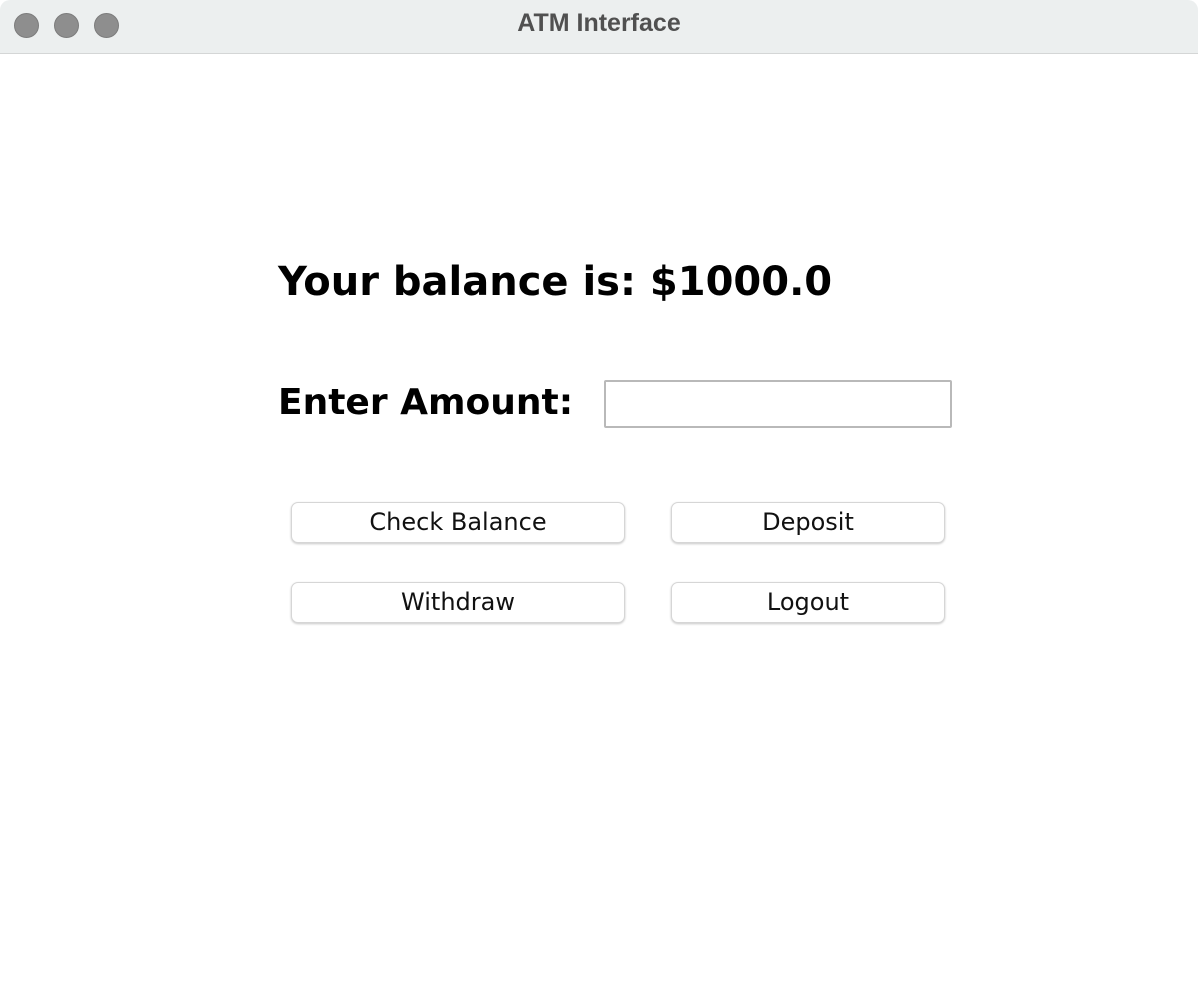 Image resolution: width=1198 pixels, height=998 pixels. I want to click on balance-label: Your balance is: $1000.0, so click(555, 282).